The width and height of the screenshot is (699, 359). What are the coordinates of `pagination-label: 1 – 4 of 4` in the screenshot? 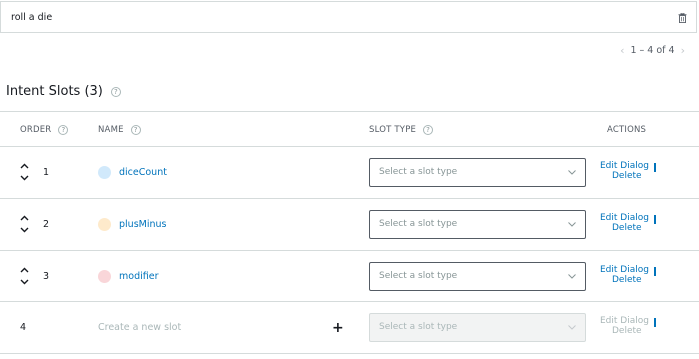 It's located at (652, 50).